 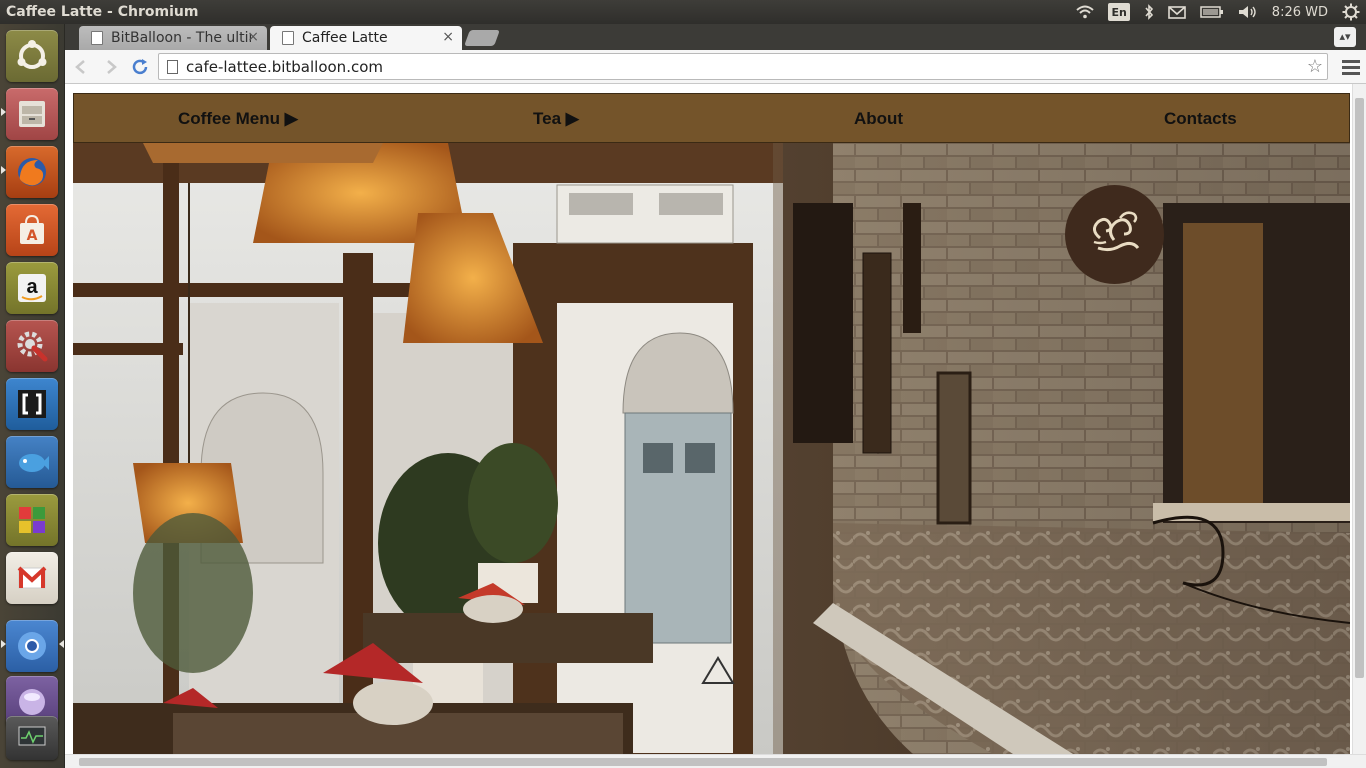 What do you see at coordinates (1351, 12) in the screenshot?
I see `gear-icon` at bounding box center [1351, 12].